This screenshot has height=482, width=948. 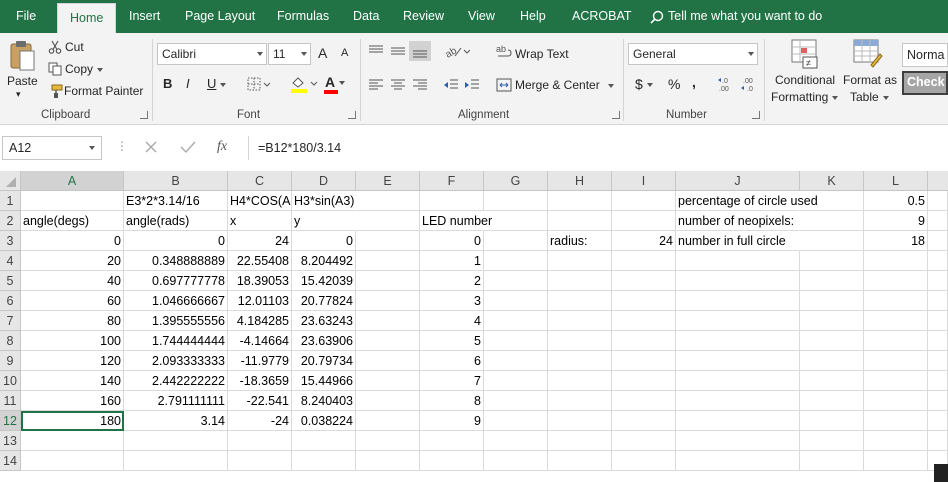 I want to click on bold-button: B, so click(x=167, y=83).